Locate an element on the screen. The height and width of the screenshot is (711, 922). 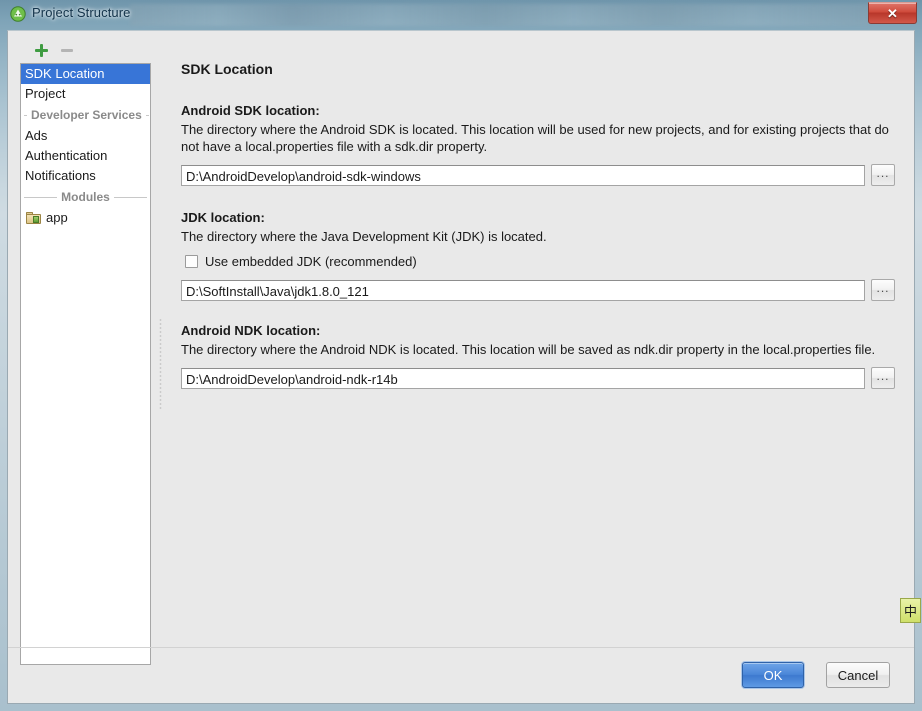
cancel-button: Cancel is located at coordinates (858, 675).